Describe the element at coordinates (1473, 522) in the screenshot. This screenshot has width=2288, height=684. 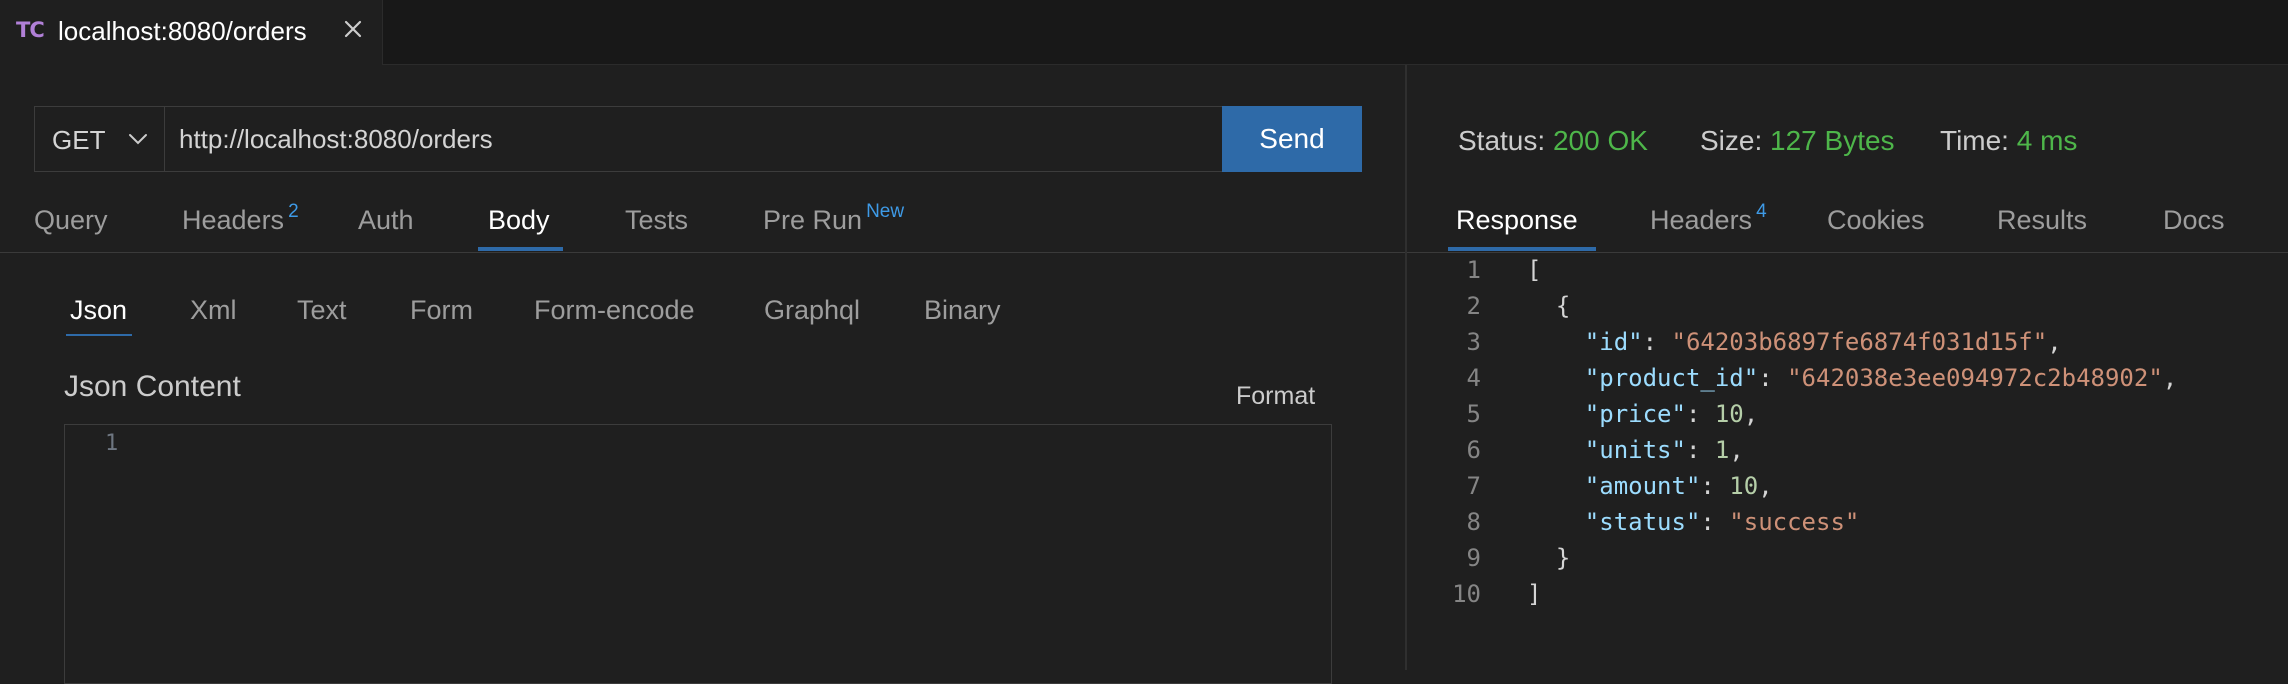
I see `line-number: 8` at that location.